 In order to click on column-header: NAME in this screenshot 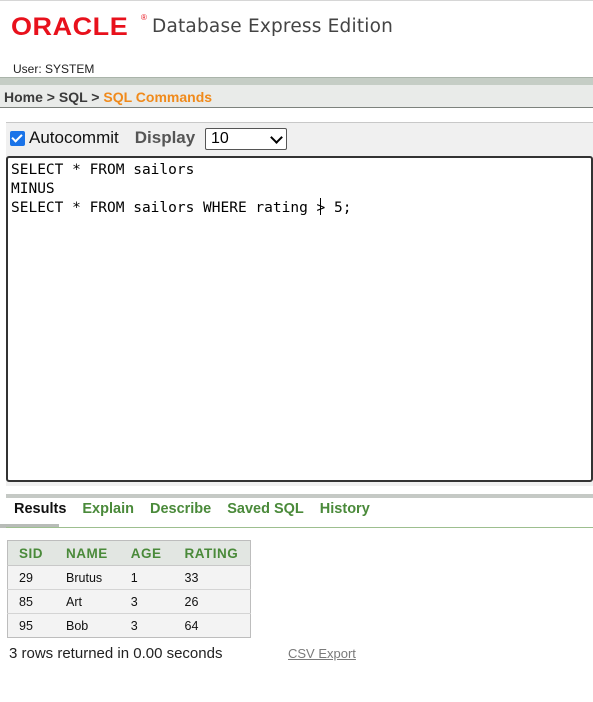, I will do `click(87, 553)`.